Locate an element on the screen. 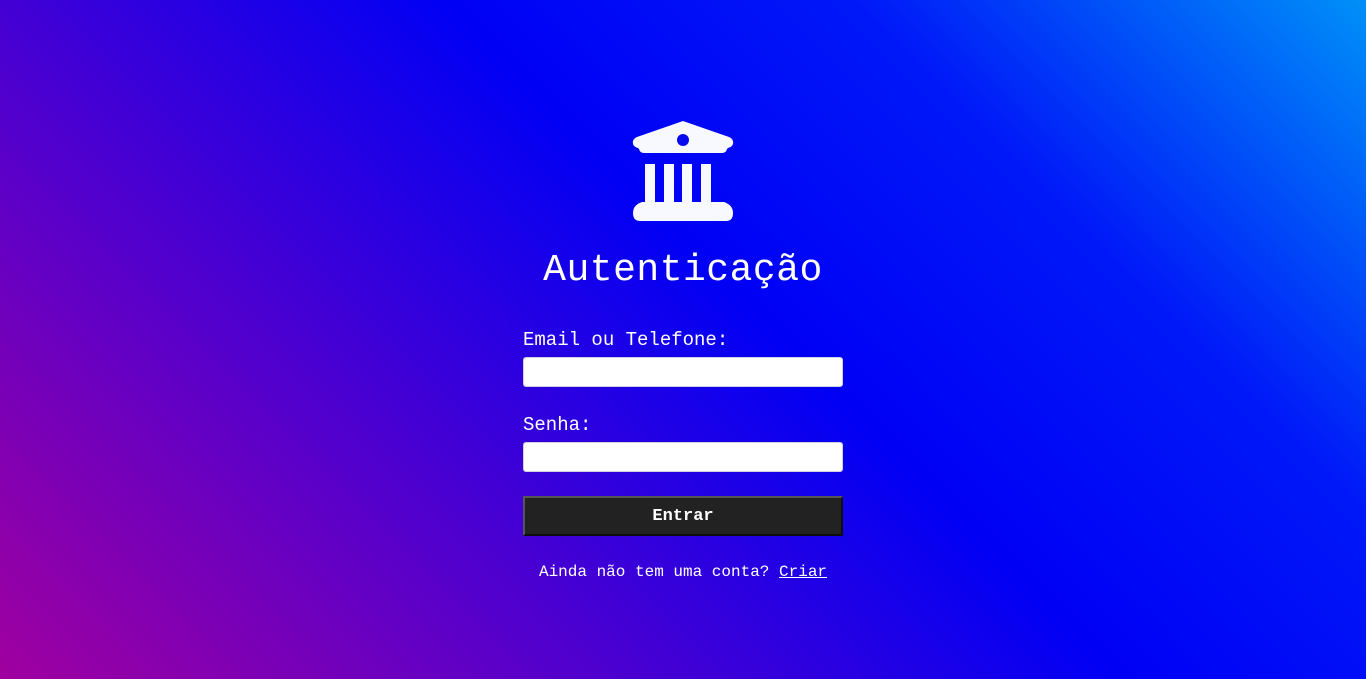 This screenshot has width=1366, height=679. email-label: Email ou Telefone: is located at coordinates (626, 340).